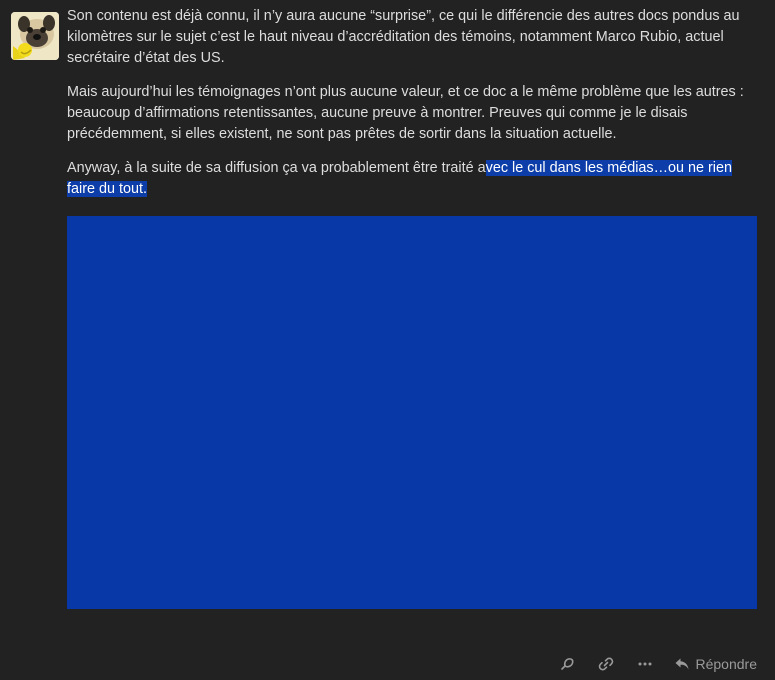 Image resolution: width=775 pixels, height=680 pixels. Describe the element at coordinates (657, 664) in the screenshot. I see `post-actions: Répondre` at that location.